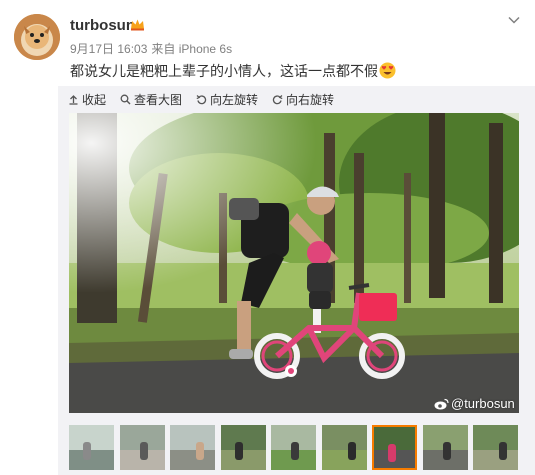 The image size is (535, 475). I want to click on weibo-logo-icon, so click(441, 403).